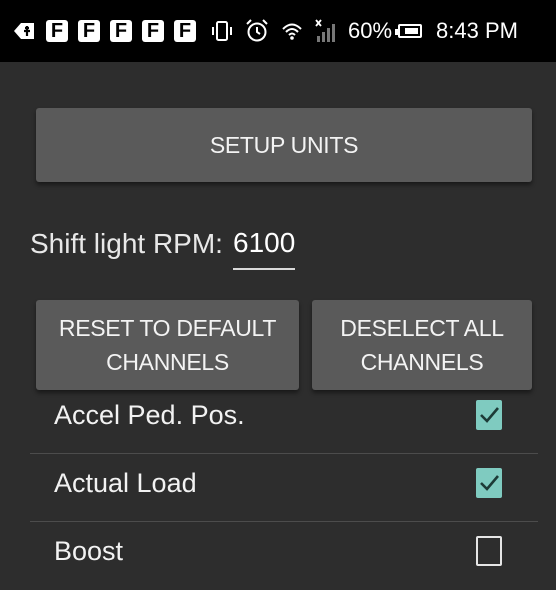 The width and height of the screenshot is (556, 590). I want to click on channel-label: Actual Load, so click(125, 483).